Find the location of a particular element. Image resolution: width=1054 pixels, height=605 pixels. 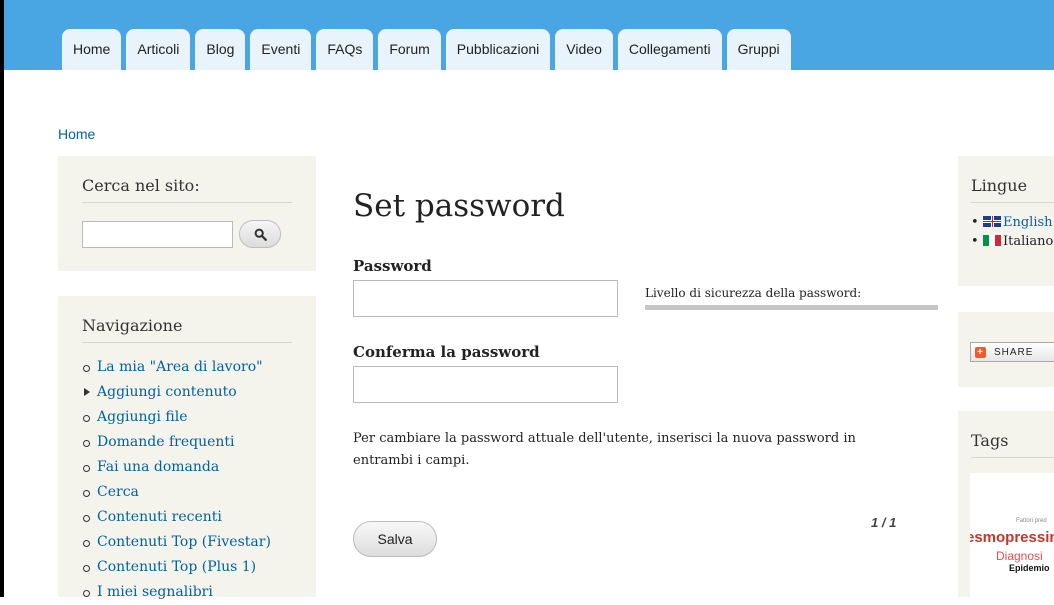

nav-item-fai-una-domanda: Fai una domanda is located at coordinates (187, 467).